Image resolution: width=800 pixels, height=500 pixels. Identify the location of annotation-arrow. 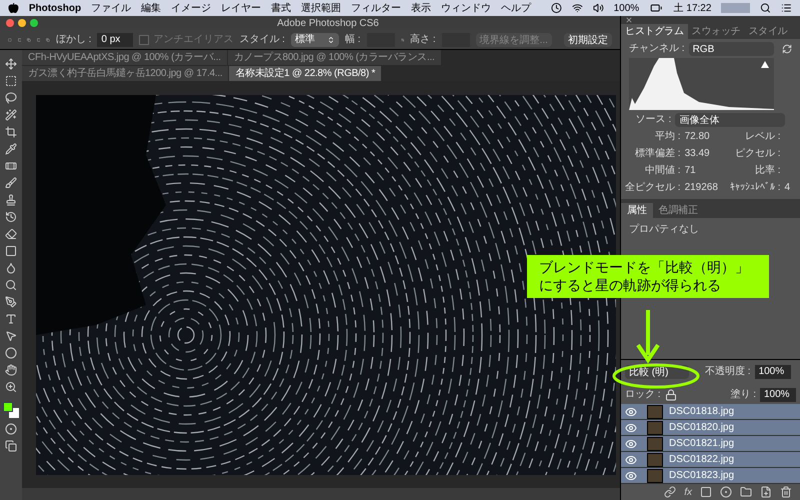
(648, 337).